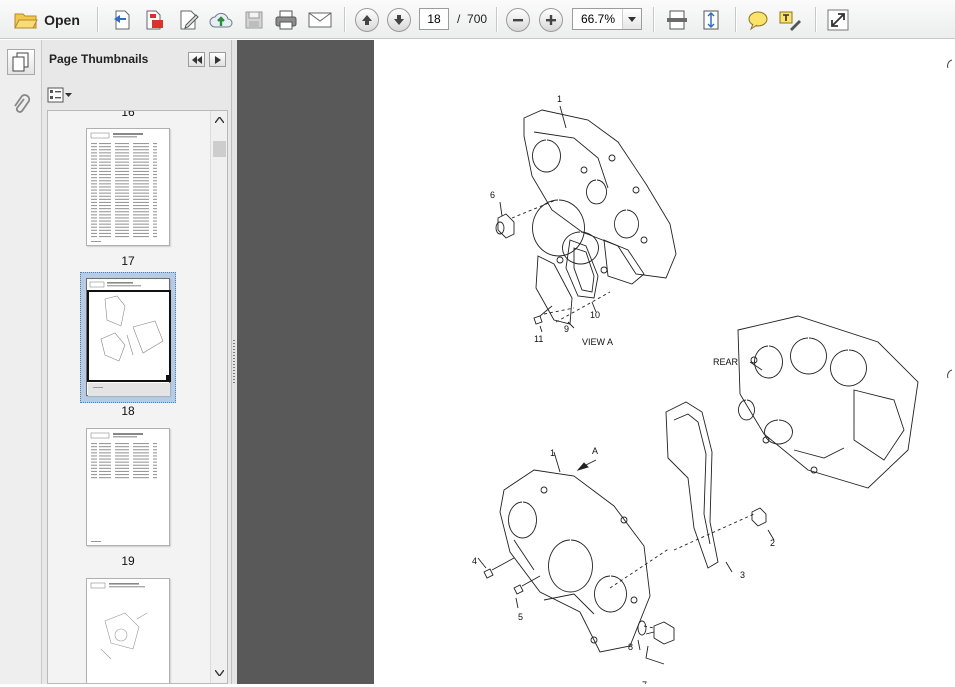 The width and height of the screenshot is (955, 687). I want to click on collapse-panel-button, so click(196, 59).